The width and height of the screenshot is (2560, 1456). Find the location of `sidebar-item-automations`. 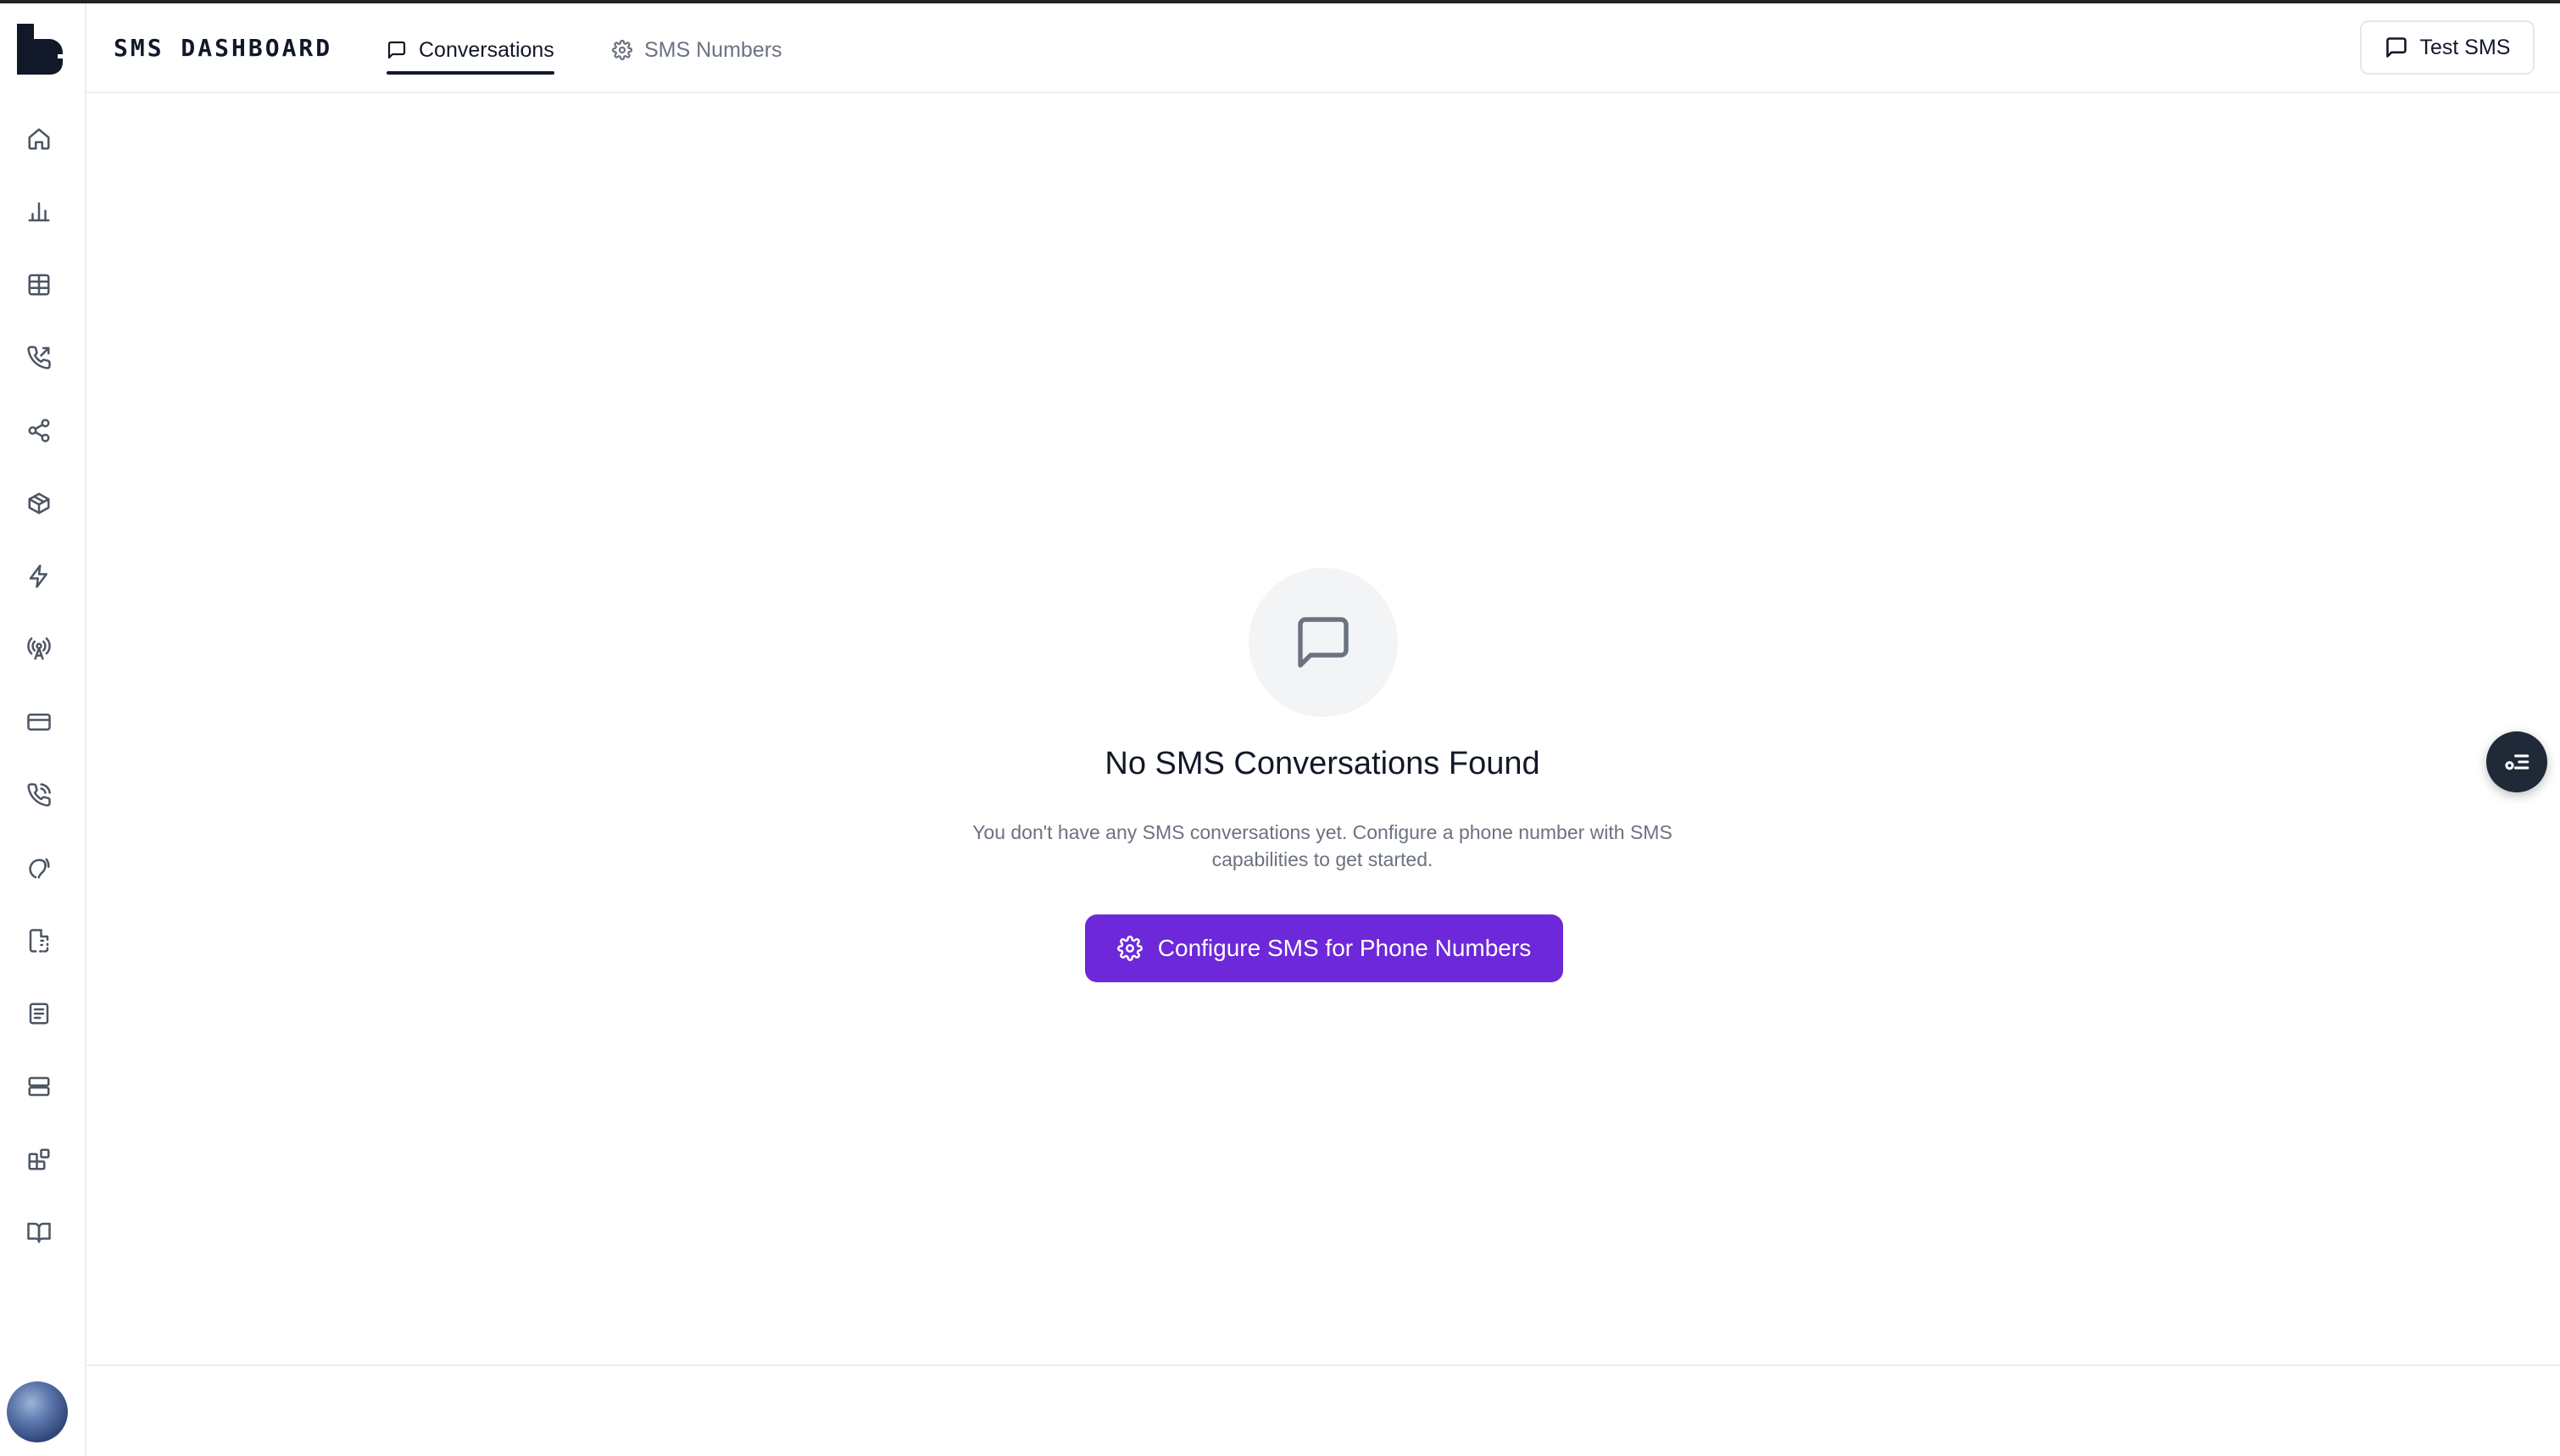

sidebar-item-automations is located at coordinates (39, 576).